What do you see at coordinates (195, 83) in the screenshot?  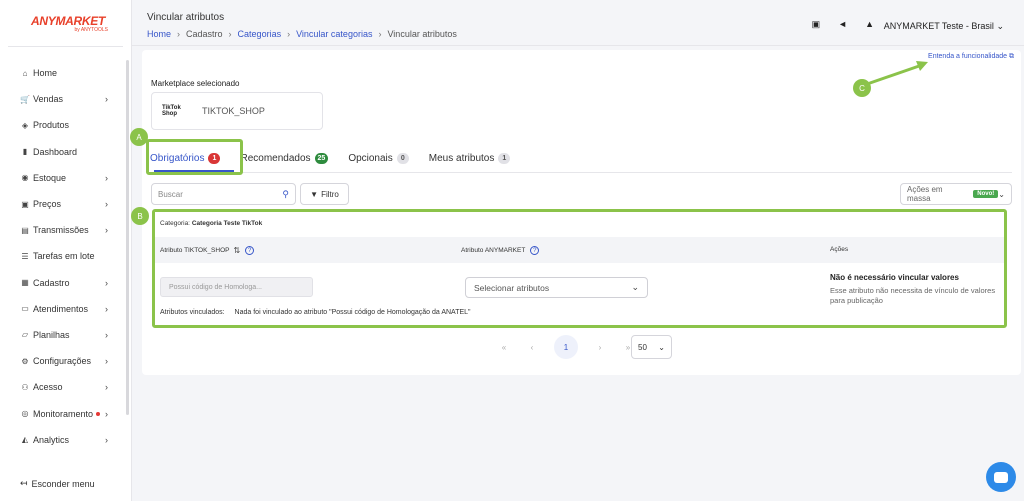 I see `marketplace-label: Marketplace selecionado` at bounding box center [195, 83].